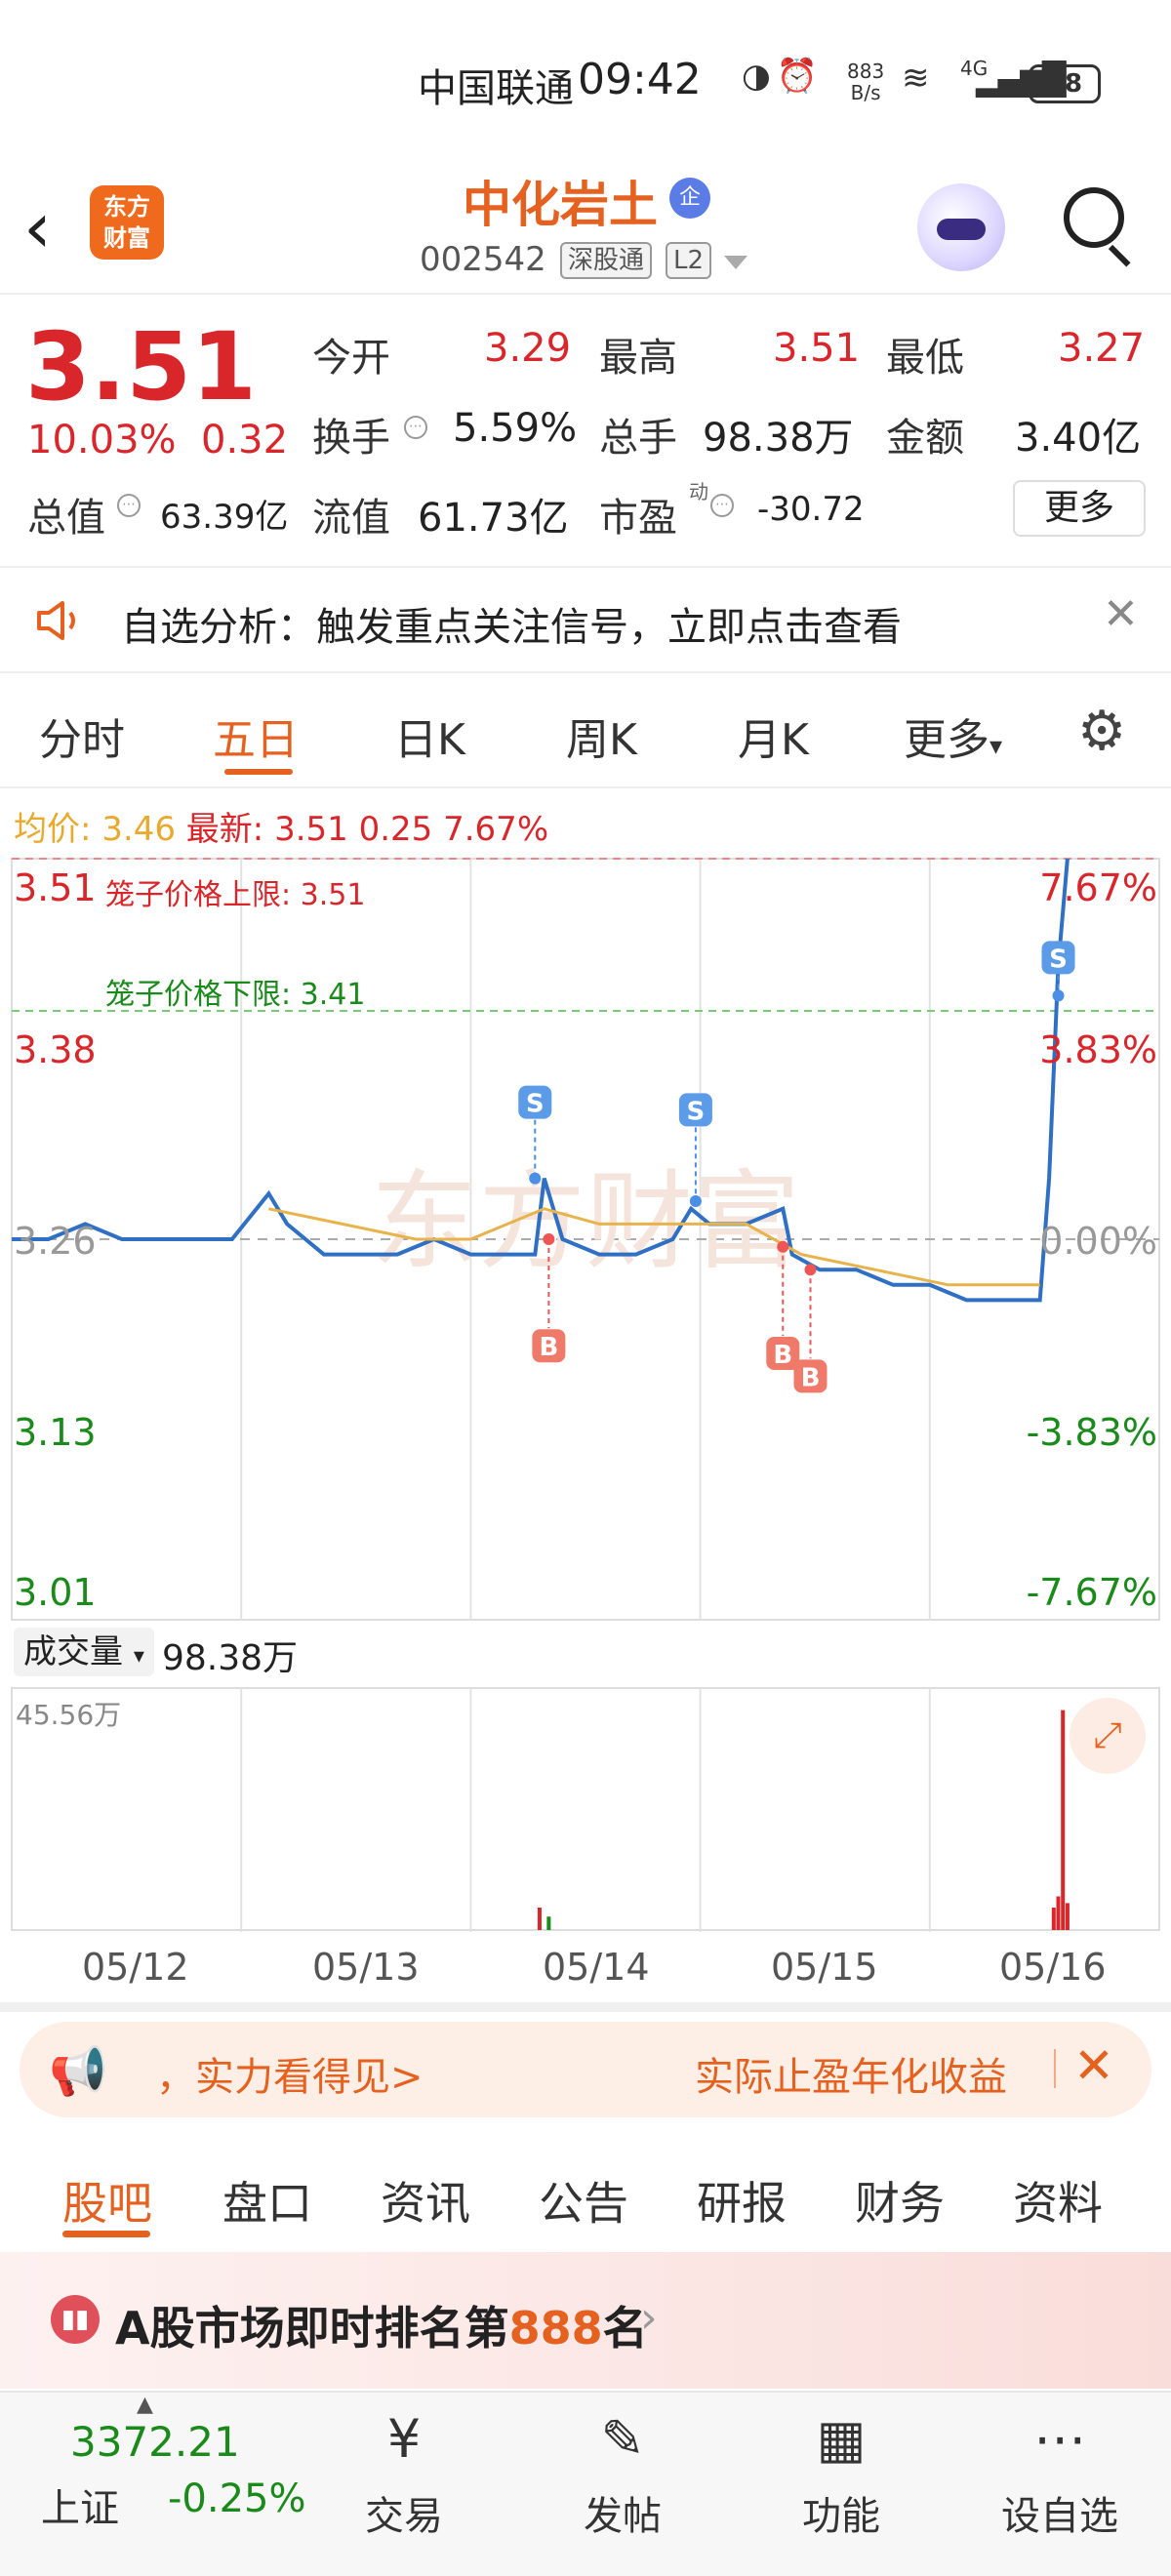 Image resolution: width=1171 pixels, height=2576 pixels. What do you see at coordinates (961, 227) in the screenshot?
I see `assistant-robot-icon` at bounding box center [961, 227].